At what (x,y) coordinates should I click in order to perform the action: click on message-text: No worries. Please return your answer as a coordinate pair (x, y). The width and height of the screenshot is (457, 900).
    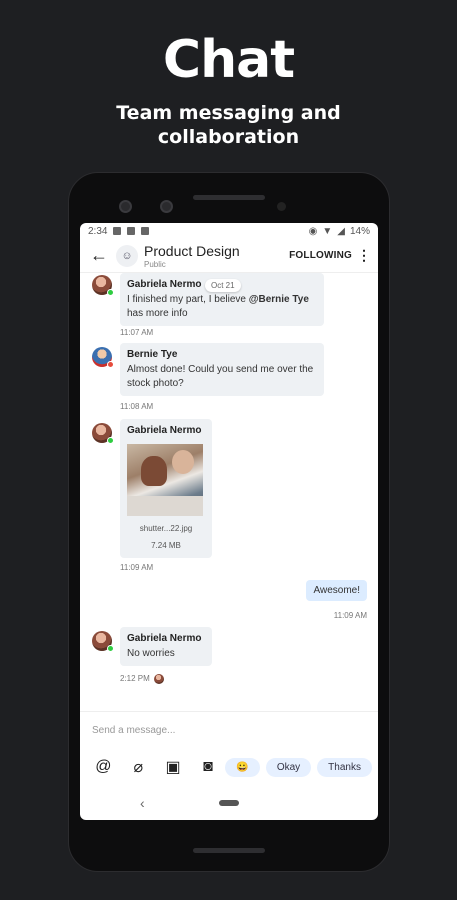
    Looking at the image, I should click on (151, 653).